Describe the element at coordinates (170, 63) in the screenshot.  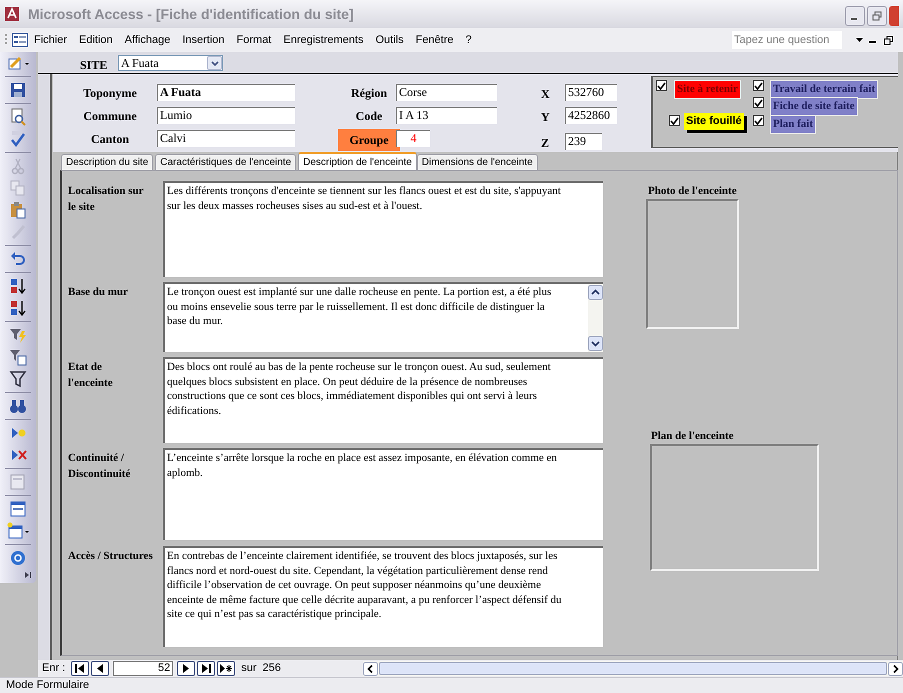
I see `site-combo-box: A Fuata` at that location.